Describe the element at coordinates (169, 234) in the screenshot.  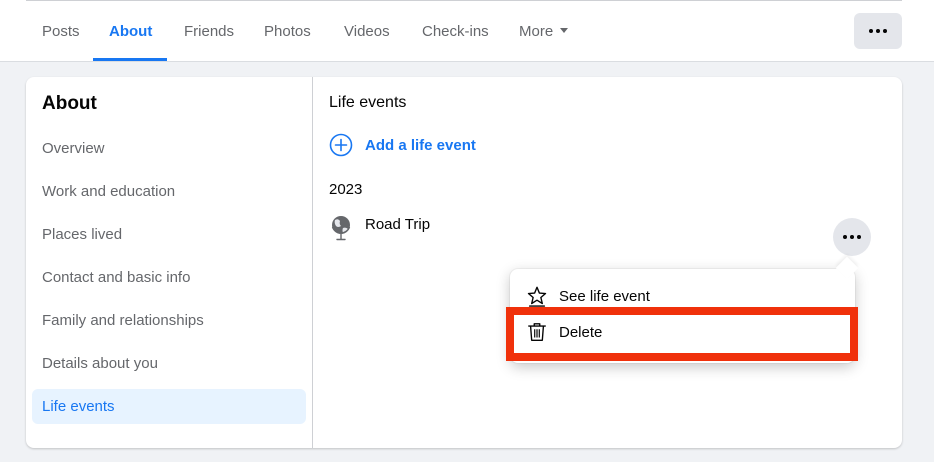
I see `sidebar-item-places-lived: Places lived` at that location.